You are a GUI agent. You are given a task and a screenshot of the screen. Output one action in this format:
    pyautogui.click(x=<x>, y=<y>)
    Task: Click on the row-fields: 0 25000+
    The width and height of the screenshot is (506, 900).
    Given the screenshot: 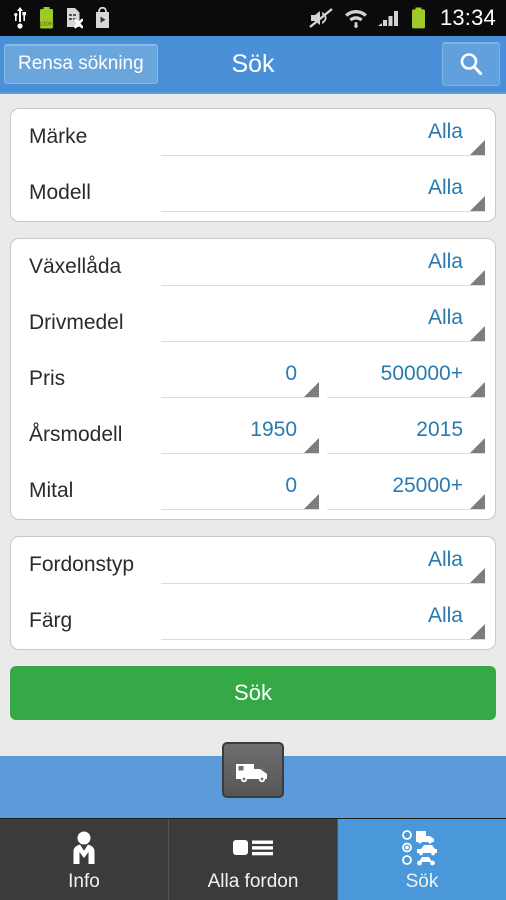 What is the action you would take?
    pyautogui.click(x=328, y=491)
    